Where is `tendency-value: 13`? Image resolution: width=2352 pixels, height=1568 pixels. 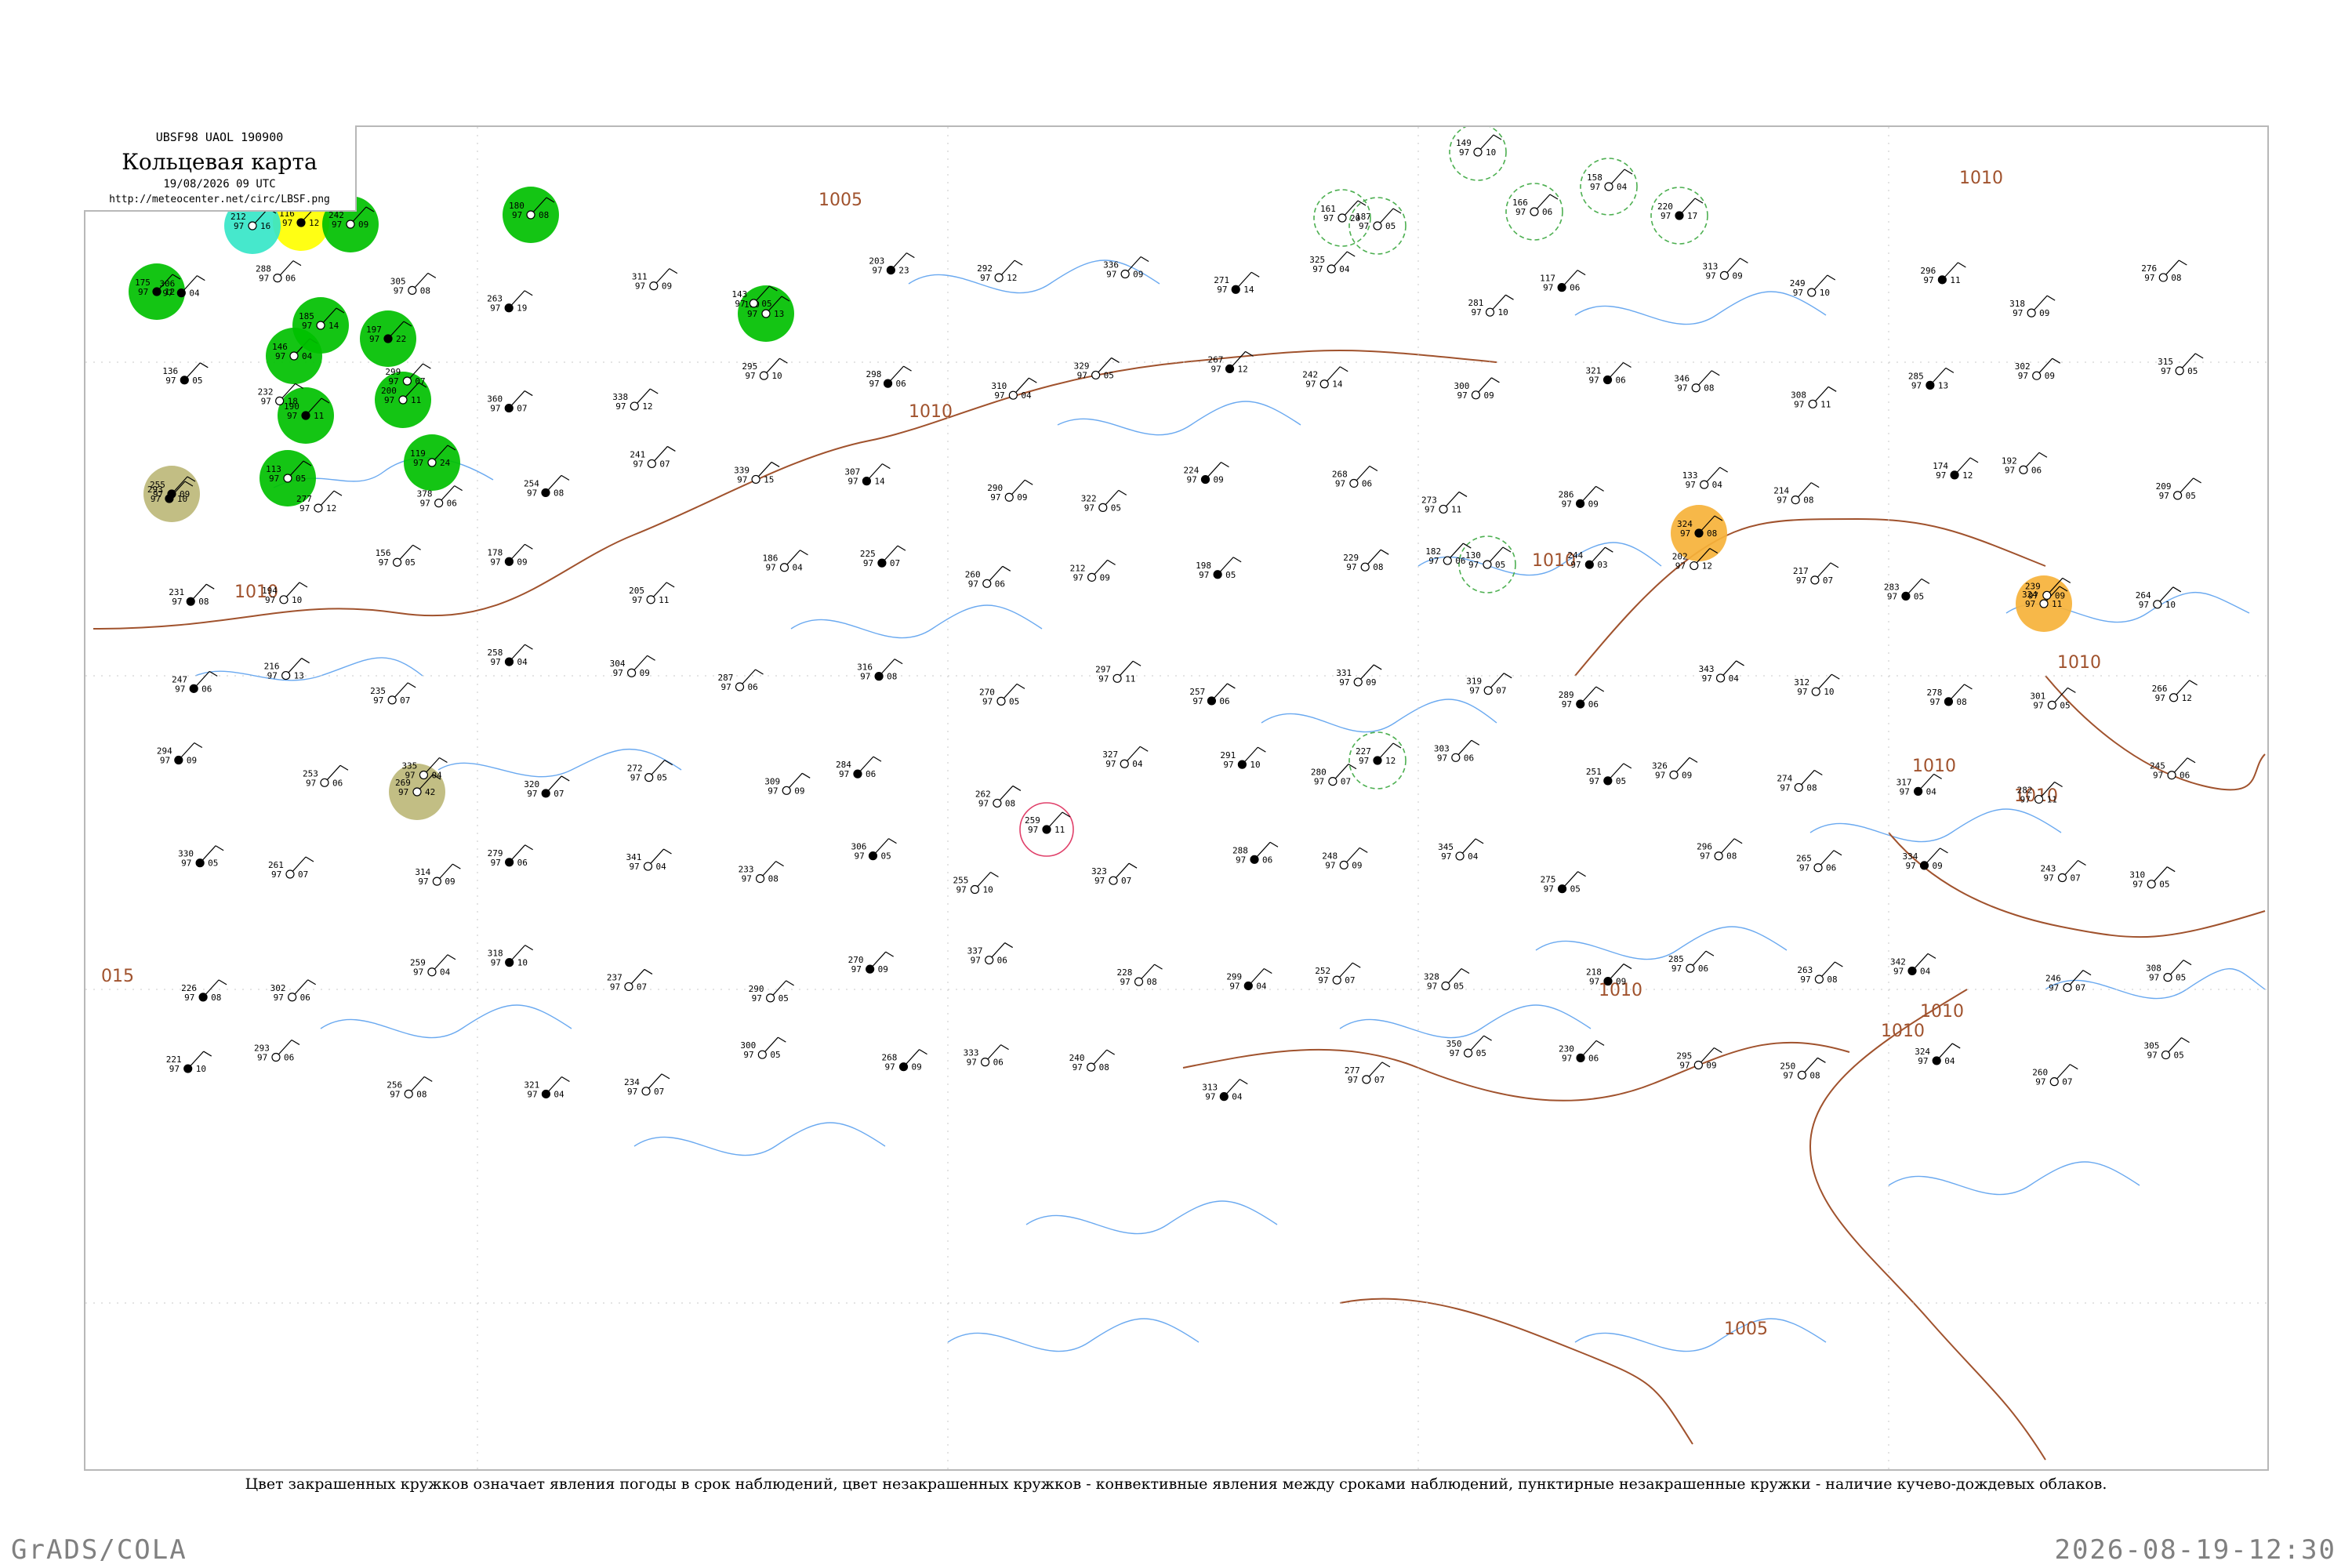 tendency-value: 13 is located at coordinates (779, 314).